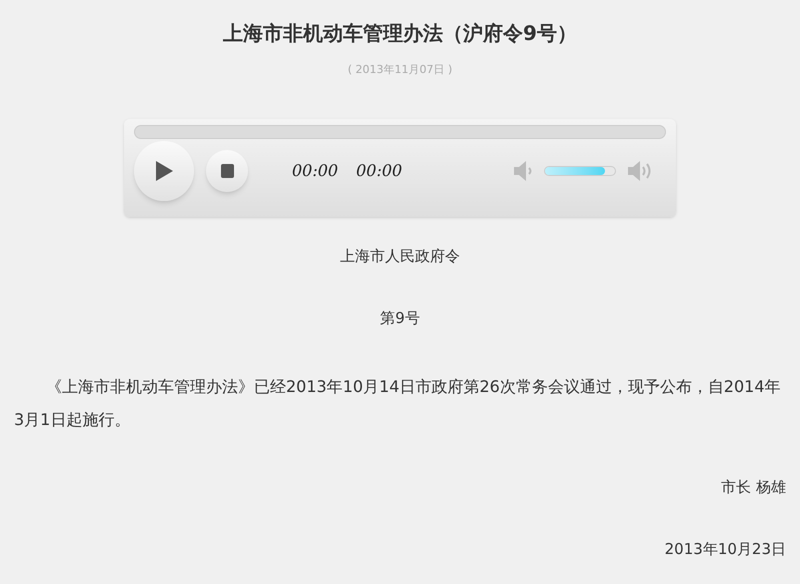 The height and width of the screenshot is (584, 800). I want to click on play-button, so click(164, 170).